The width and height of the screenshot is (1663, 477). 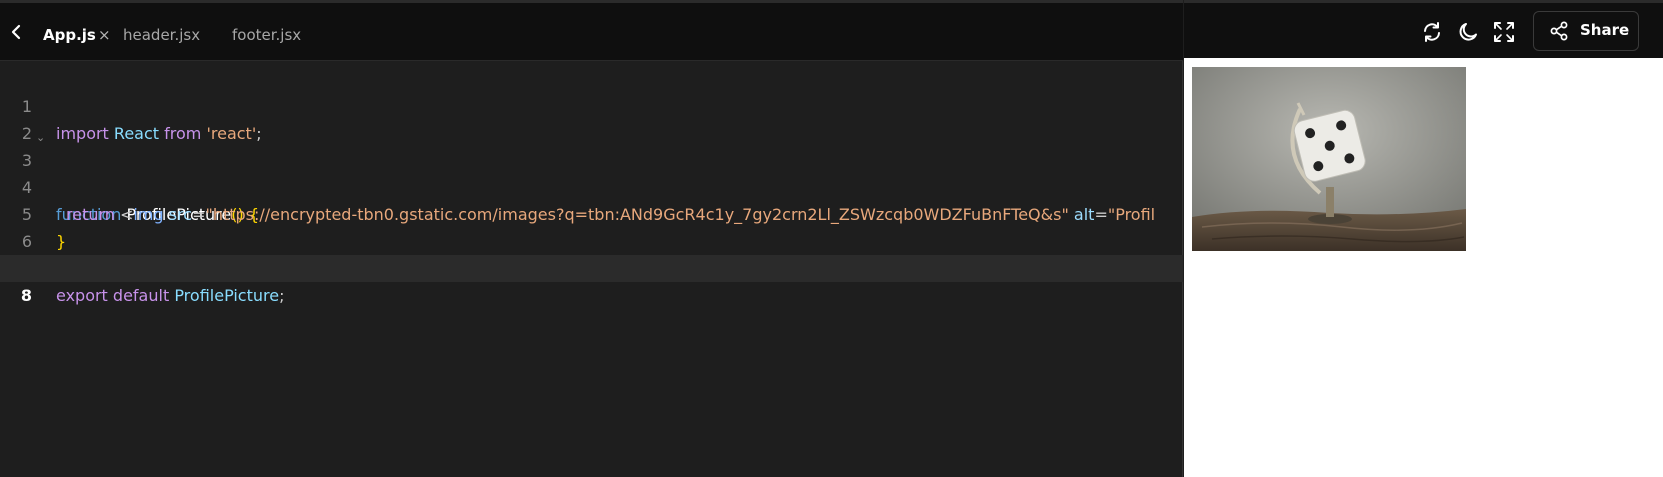 I want to click on file-tab-bar: App.js × header.jsx footer.jsx, so click(x=591, y=30).